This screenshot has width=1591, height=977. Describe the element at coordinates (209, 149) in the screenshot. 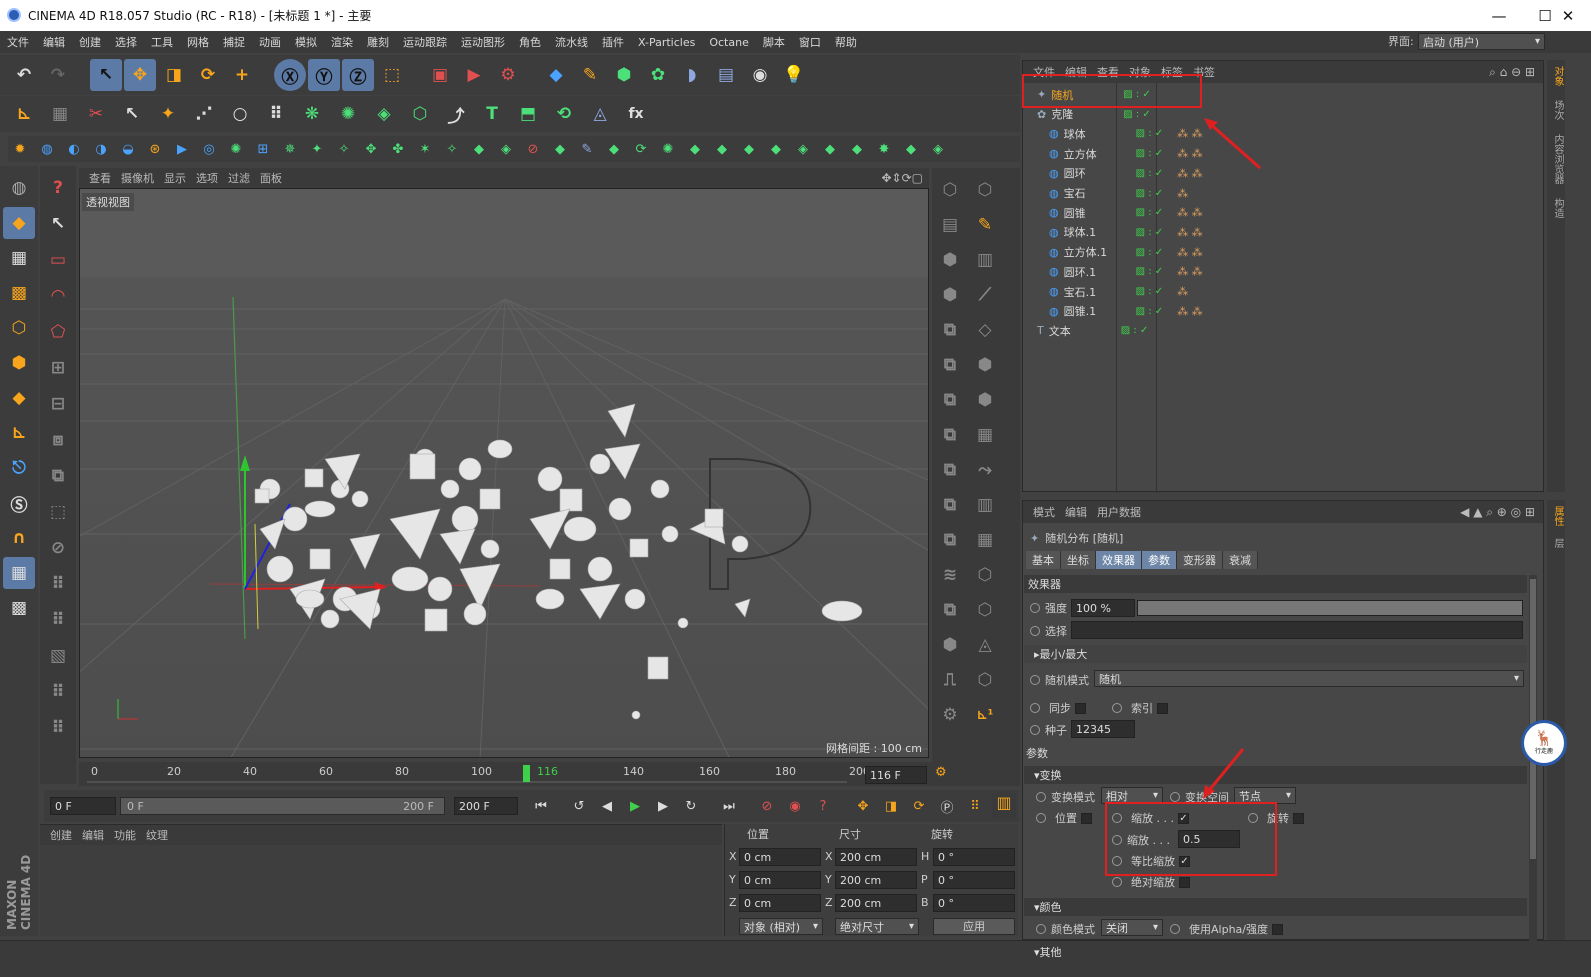

I see `xp-physical-icon: ◎` at that location.